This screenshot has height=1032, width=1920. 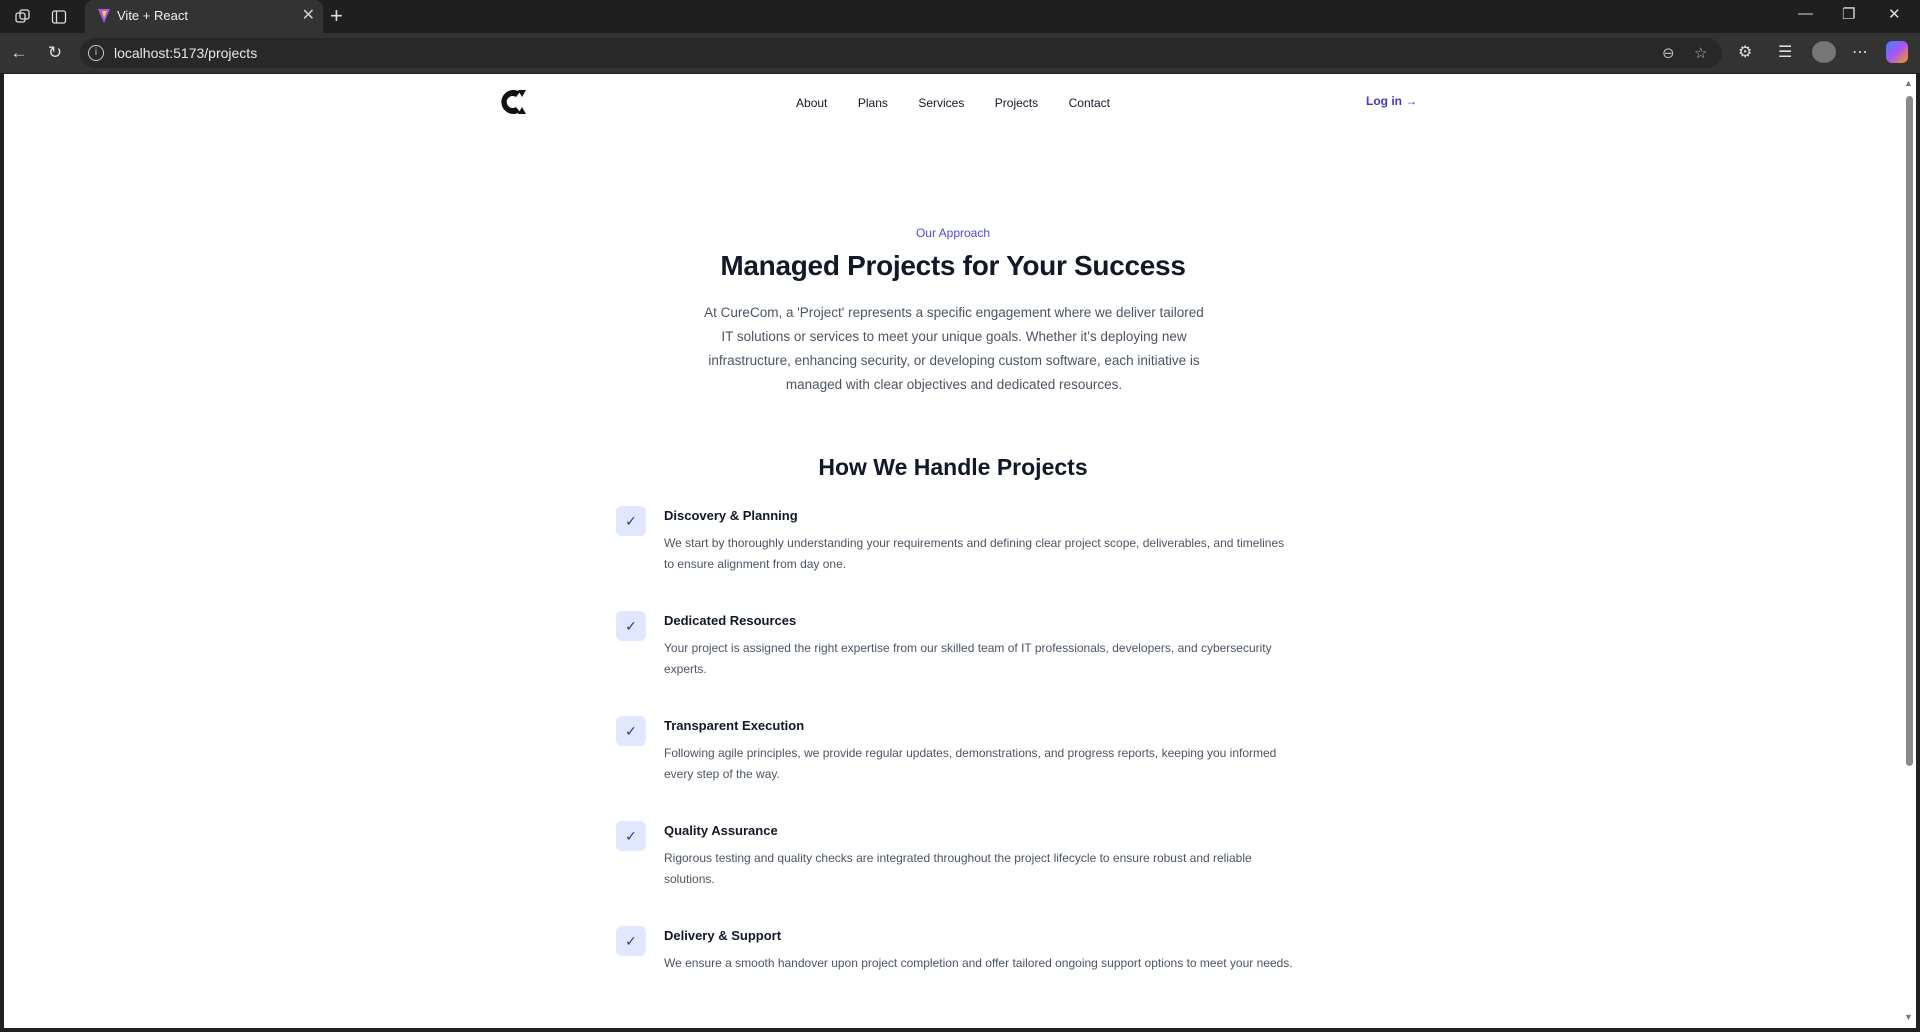 What do you see at coordinates (721, 830) in the screenshot?
I see `step-title: Quality Assurance` at bounding box center [721, 830].